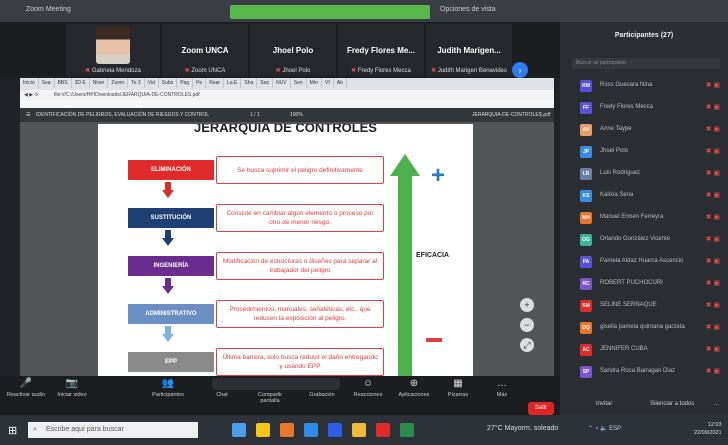 This screenshot has height=445, width=728. What do you see at coordinates (171, 314) in the screenshot?
I see `level-label-administrative: ADMINISTRATIVO` at bounding box center [171, 314].